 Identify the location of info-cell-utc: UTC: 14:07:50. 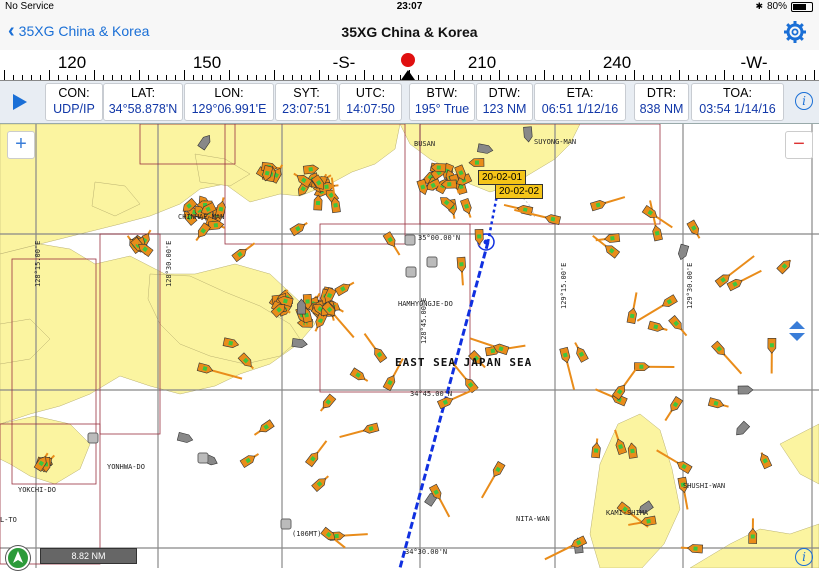
(370, 102).